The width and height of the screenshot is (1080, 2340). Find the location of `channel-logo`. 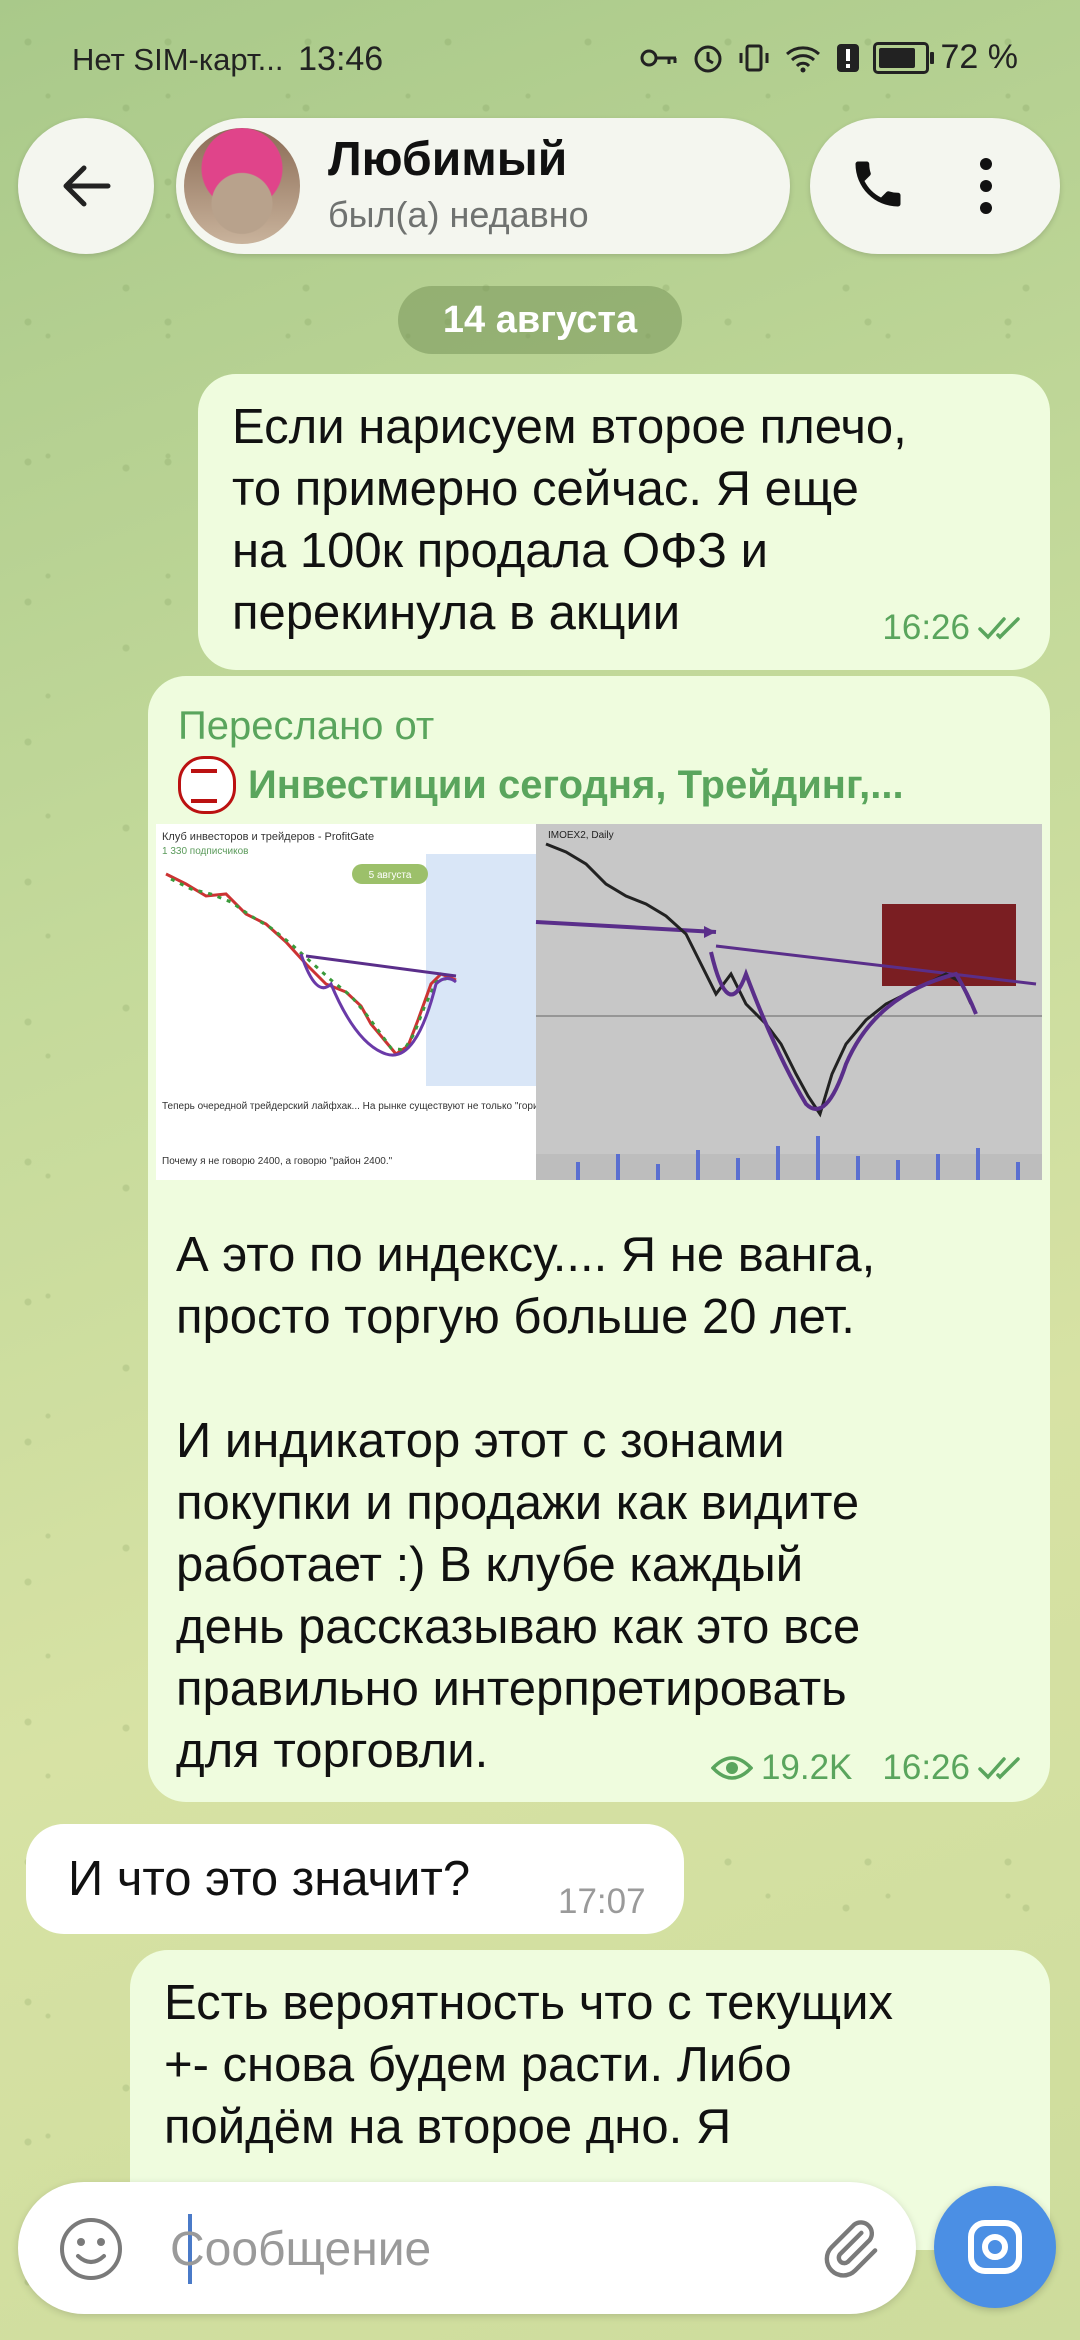

channel-logo is located at coordinates (207, 785).